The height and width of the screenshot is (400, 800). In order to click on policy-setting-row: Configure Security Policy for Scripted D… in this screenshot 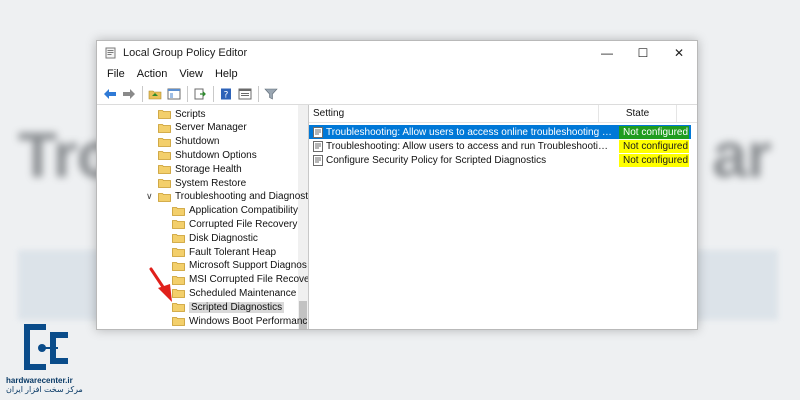, I will do `click(500, 160)`.